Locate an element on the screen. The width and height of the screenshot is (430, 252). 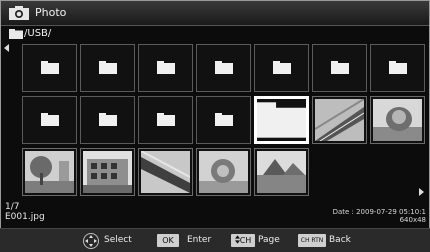
page-hint: Page is located at coordinates (269, 240).